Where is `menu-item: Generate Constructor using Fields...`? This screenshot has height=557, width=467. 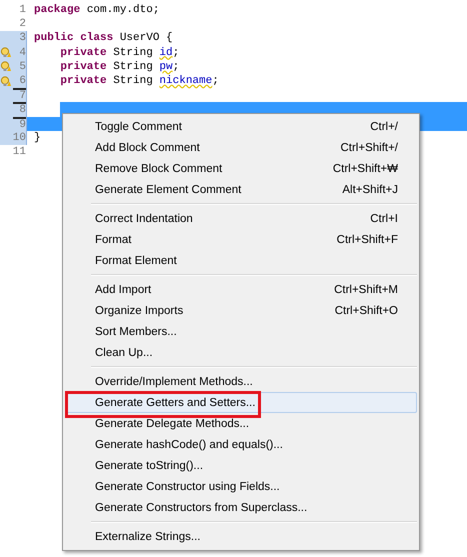
menu-item: Generate Constructor using Fields... is located at coordinates (241, 486).